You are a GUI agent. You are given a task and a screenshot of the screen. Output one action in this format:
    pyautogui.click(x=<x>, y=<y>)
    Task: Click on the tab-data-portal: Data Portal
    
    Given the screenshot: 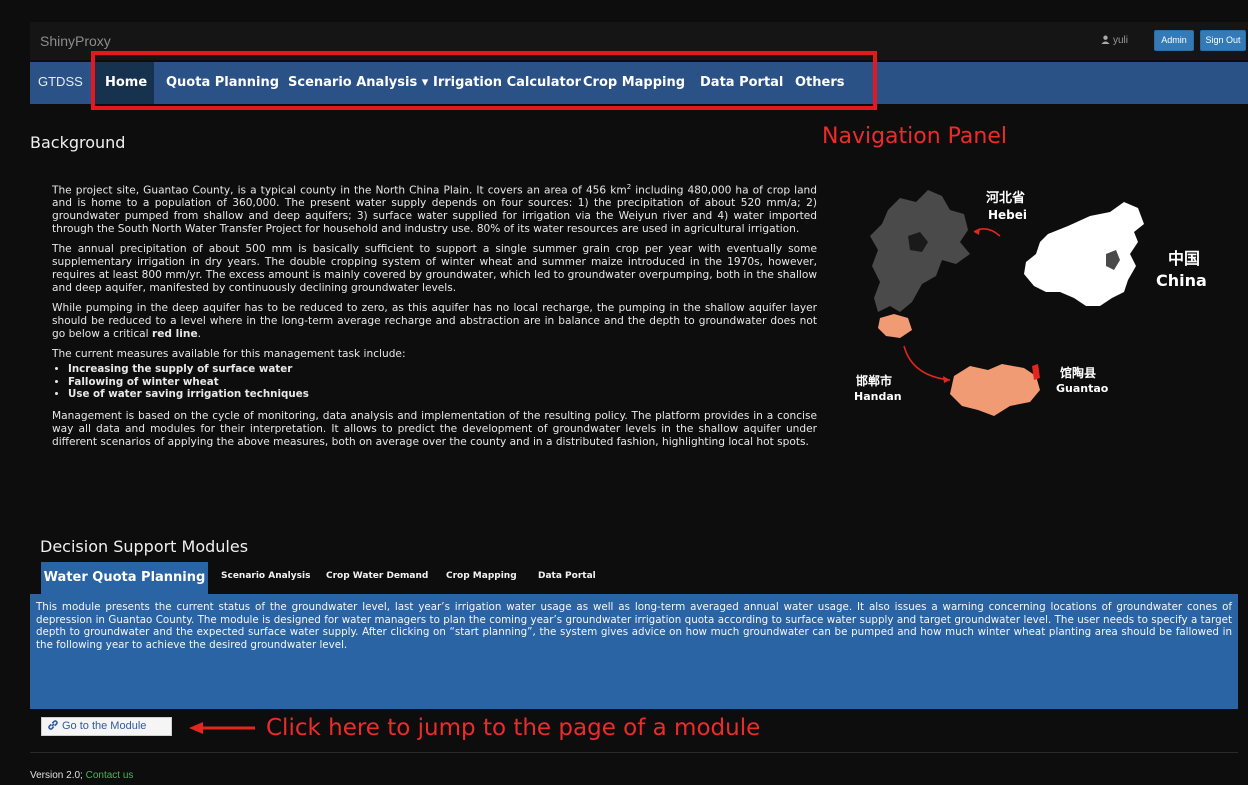 What is the action you would take?
    pyautogui.click(x=567, y=576)
    